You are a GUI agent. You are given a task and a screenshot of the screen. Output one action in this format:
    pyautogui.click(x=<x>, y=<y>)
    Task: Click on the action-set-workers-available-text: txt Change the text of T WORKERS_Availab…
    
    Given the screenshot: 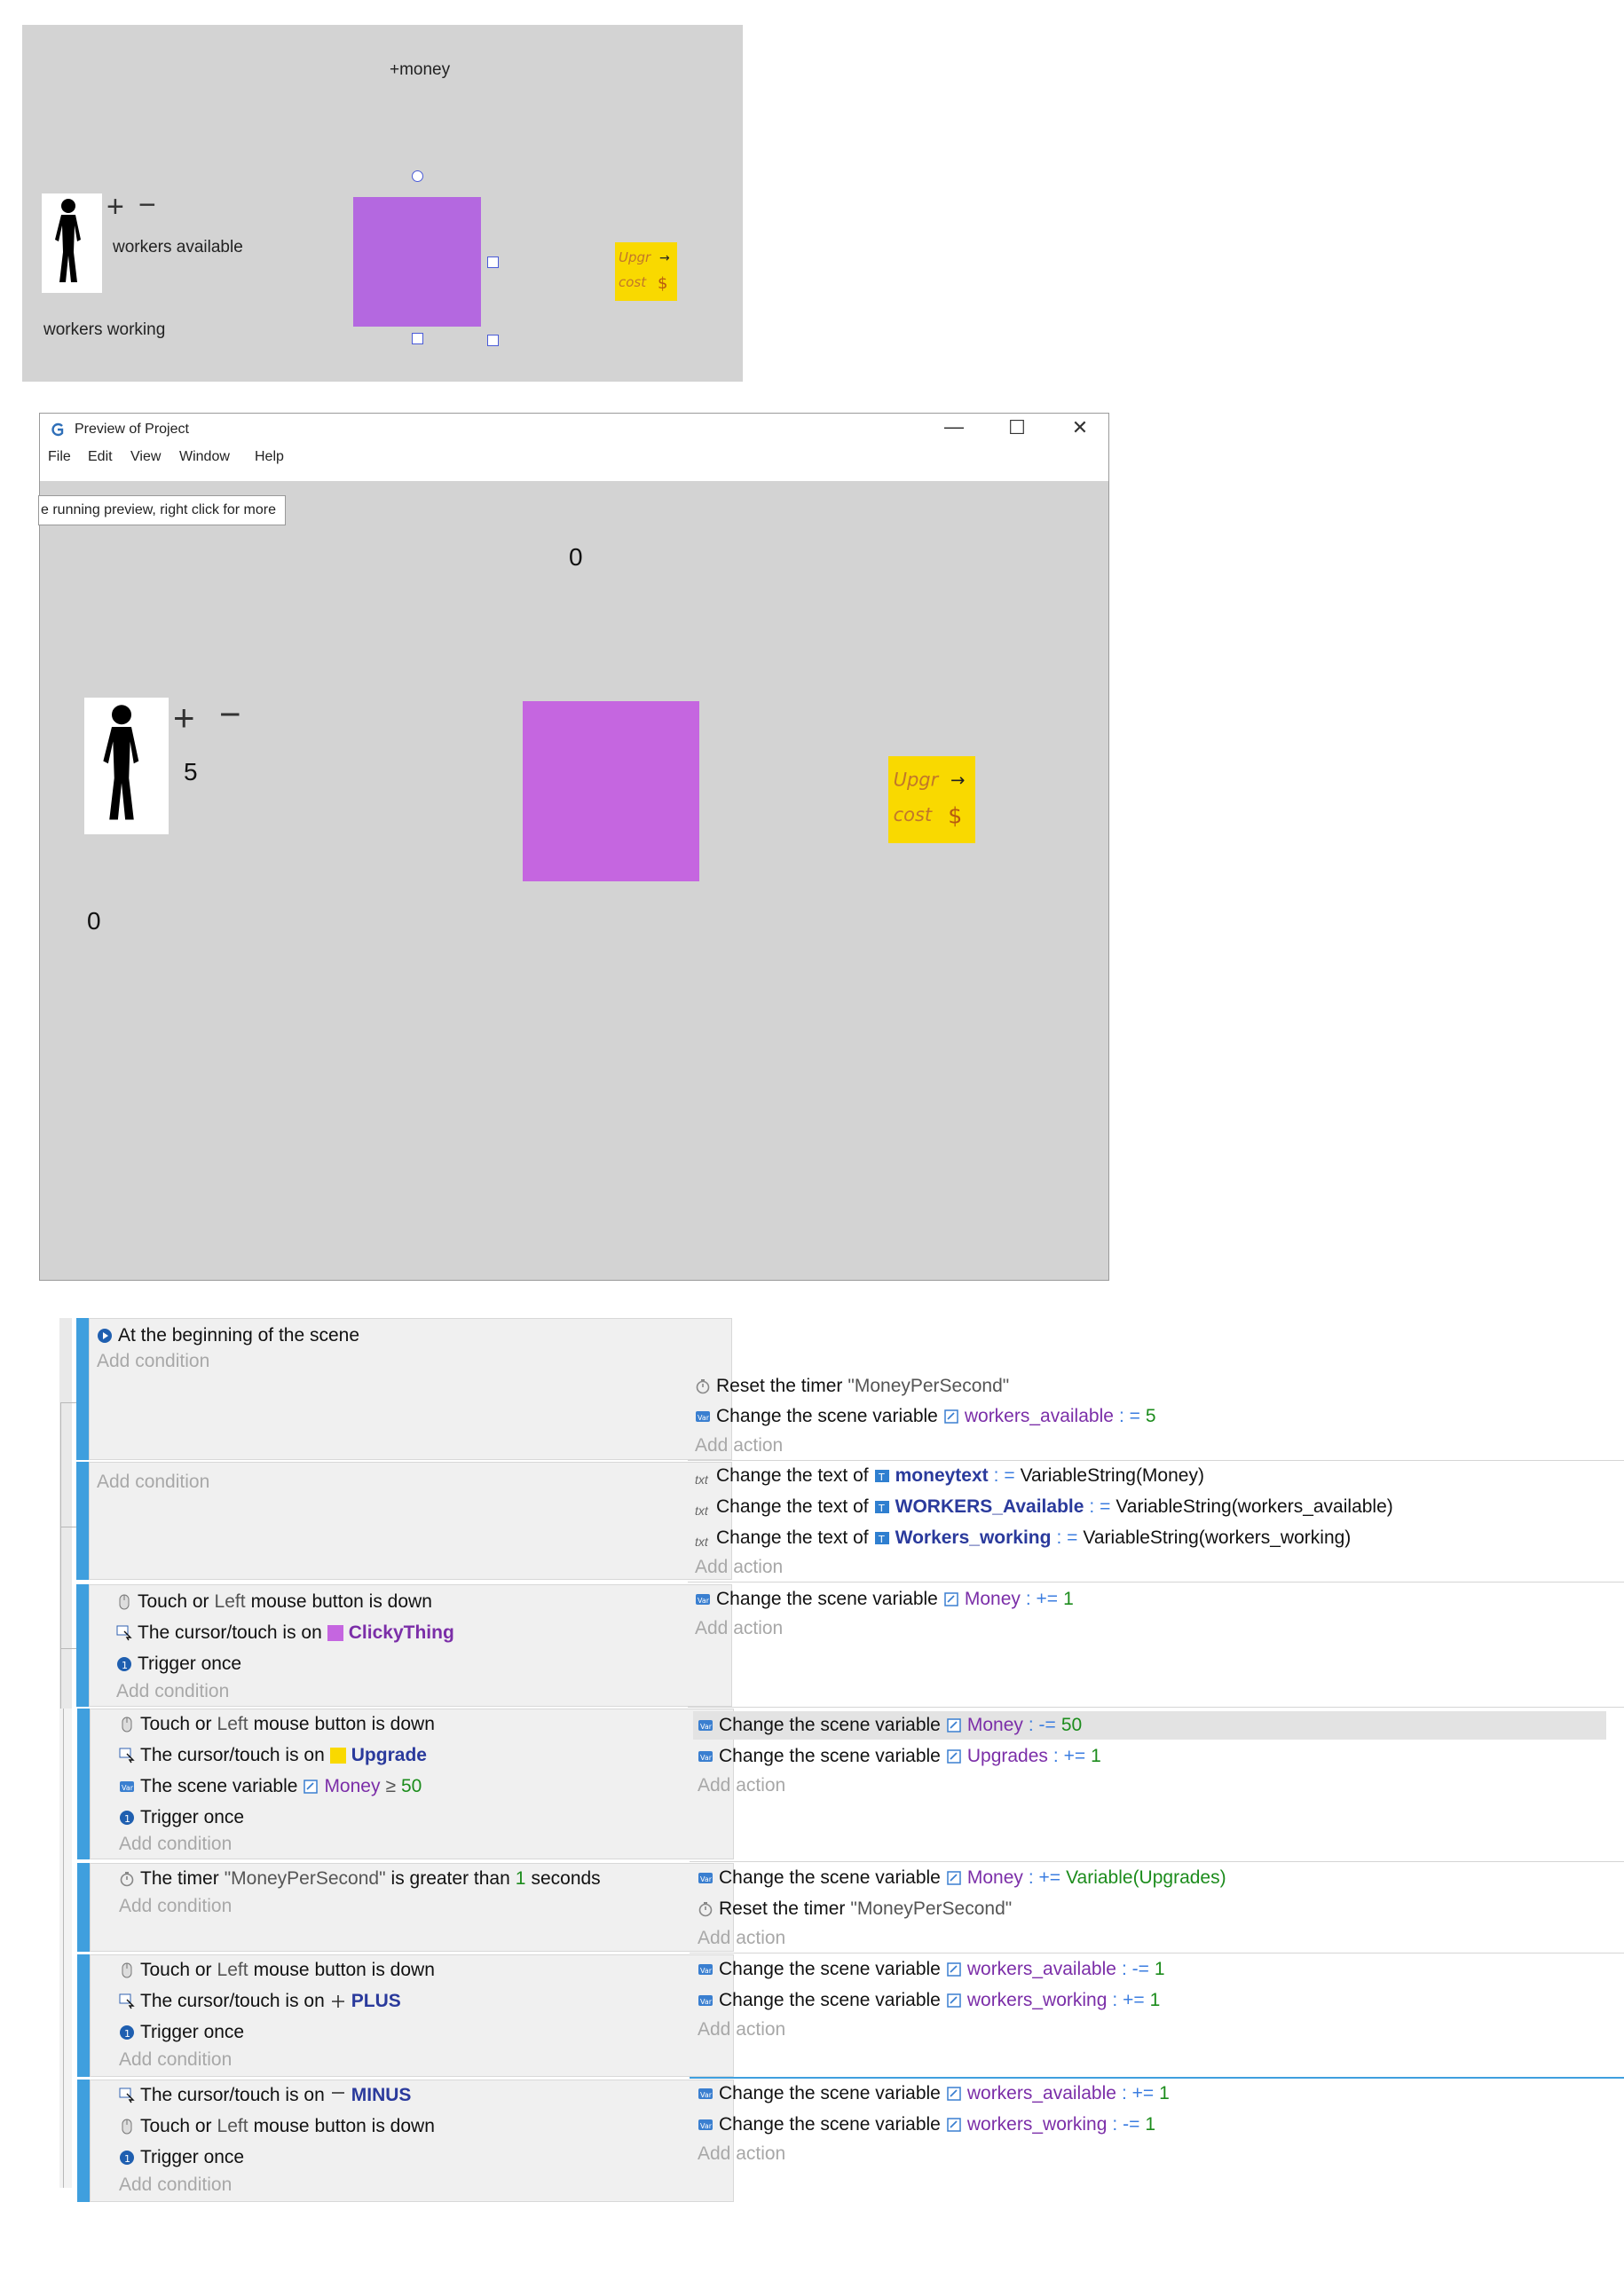 What is the action you would take?
    pyautogui.click(x=1044, y=1507)
    